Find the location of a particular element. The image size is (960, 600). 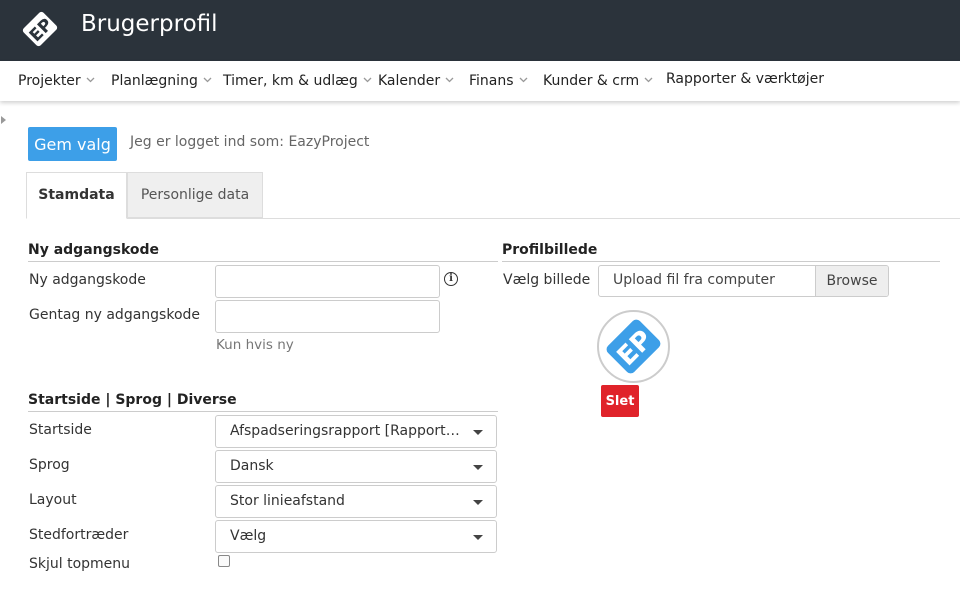

menu-item-finans: Finans is located at coordinates (498, 80).